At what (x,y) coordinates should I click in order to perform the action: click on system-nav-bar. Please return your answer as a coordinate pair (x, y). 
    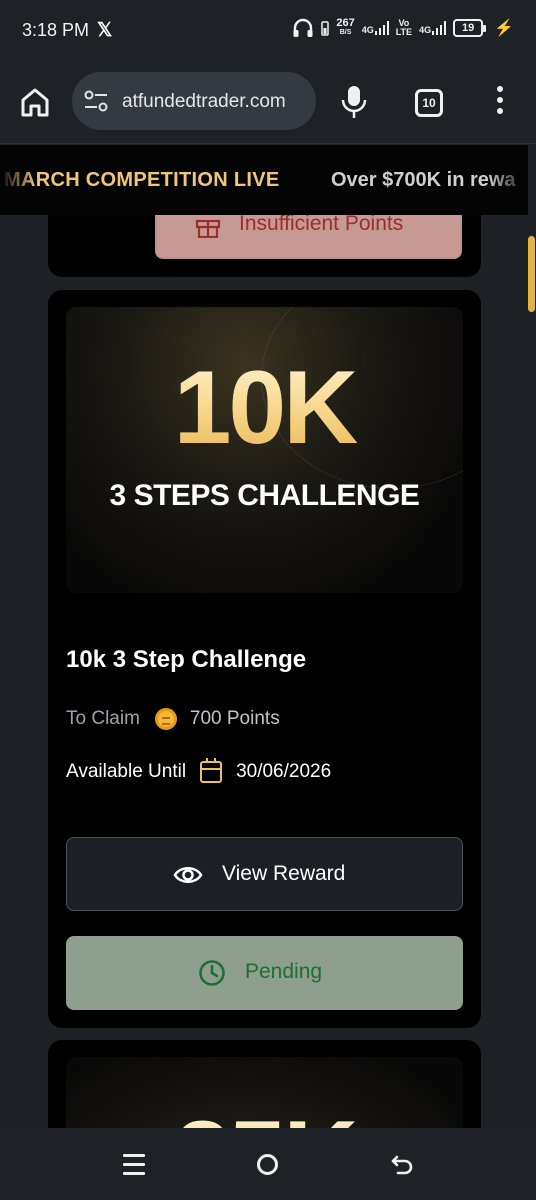
    Looking at the image, I should click on (268, 1164).